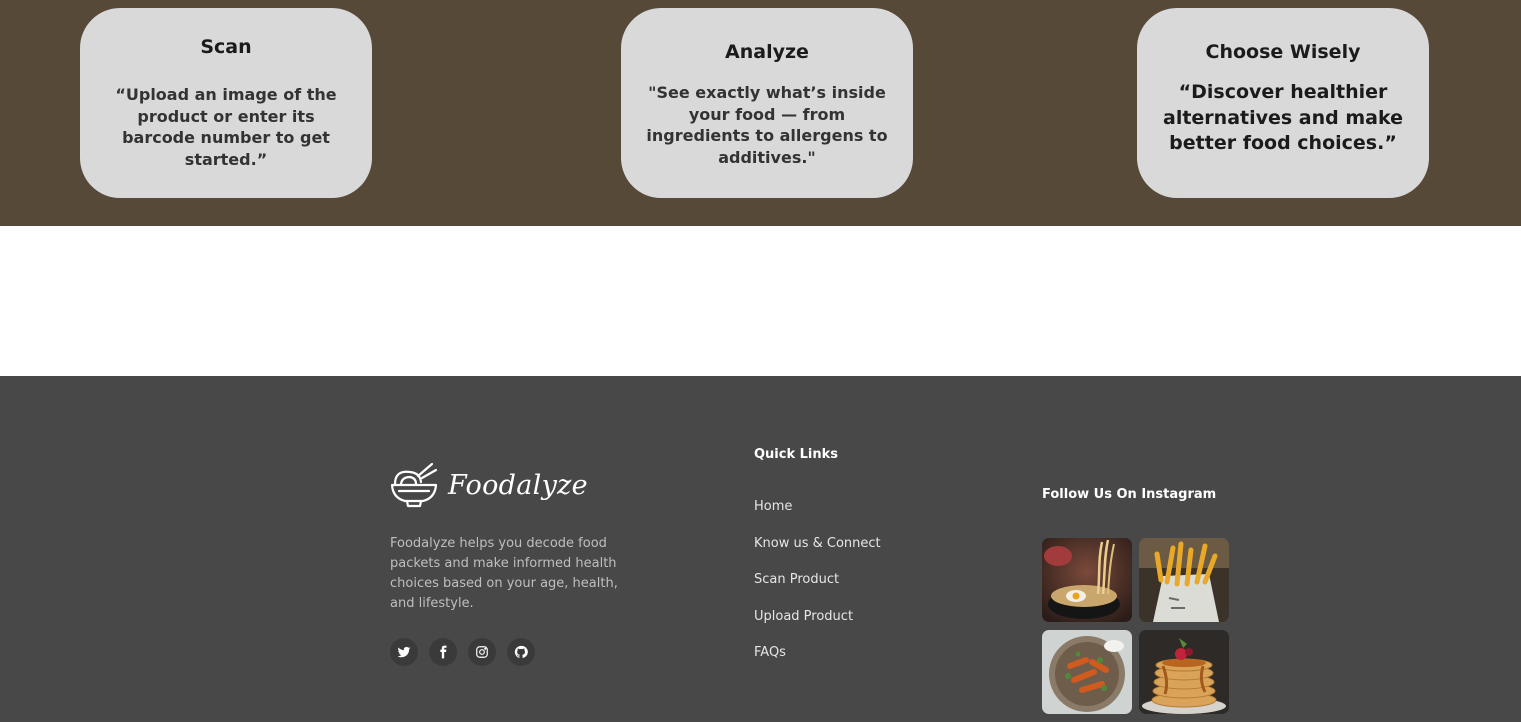 The image size is (1521, 722). I want to click on quick-link-scan-product: Scan Product, so click(817, 590).